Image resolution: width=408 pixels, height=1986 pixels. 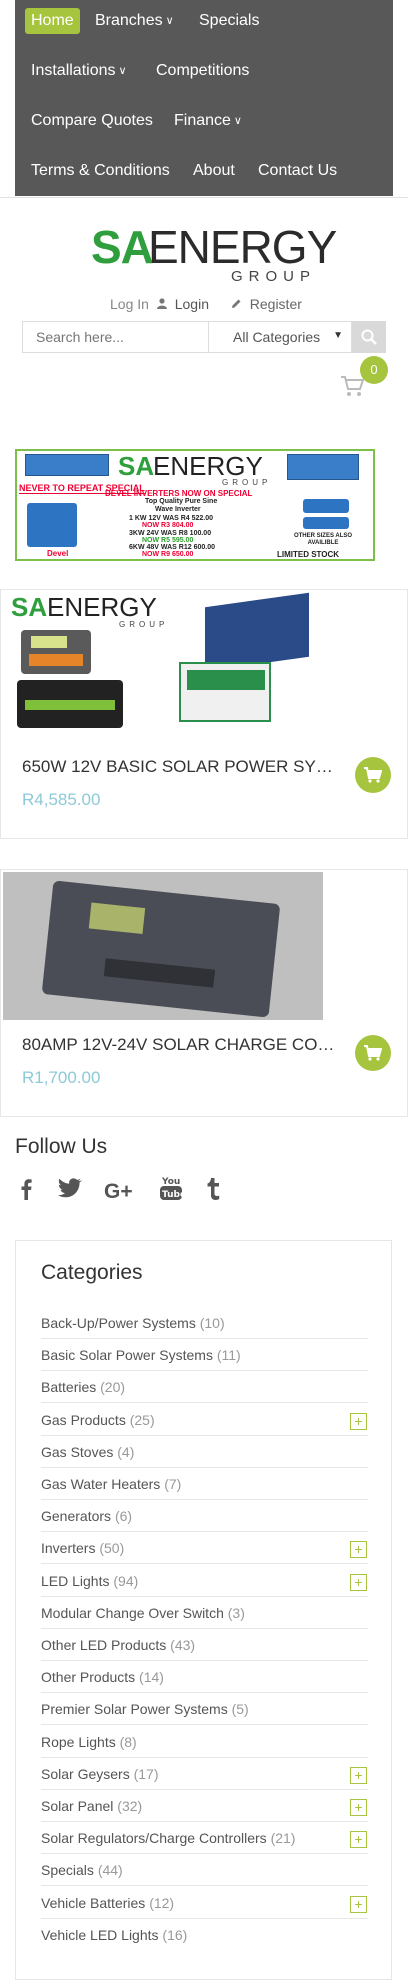 What do you see at coordinates (52, 21) in the screenshot?
I see `nav-home: Home` at bounding box center [52, 21].